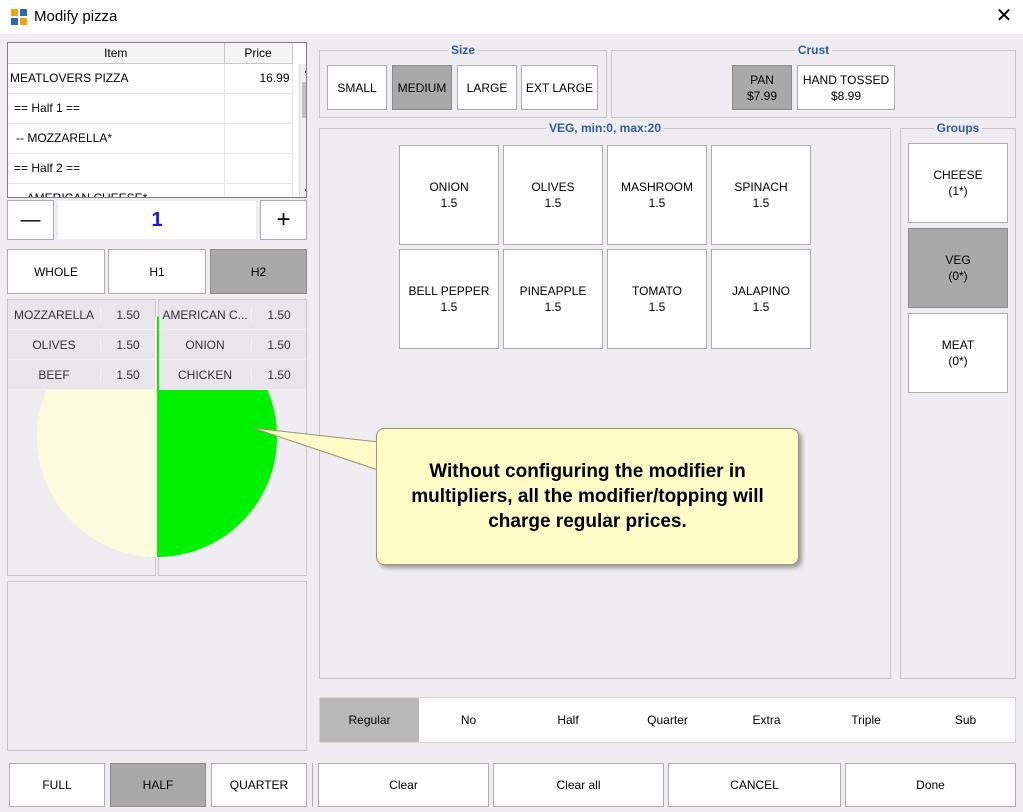  Describe the element at coordinates (204, 374) in the screenshot. I see `topping-name: CHICKEN` at that location.